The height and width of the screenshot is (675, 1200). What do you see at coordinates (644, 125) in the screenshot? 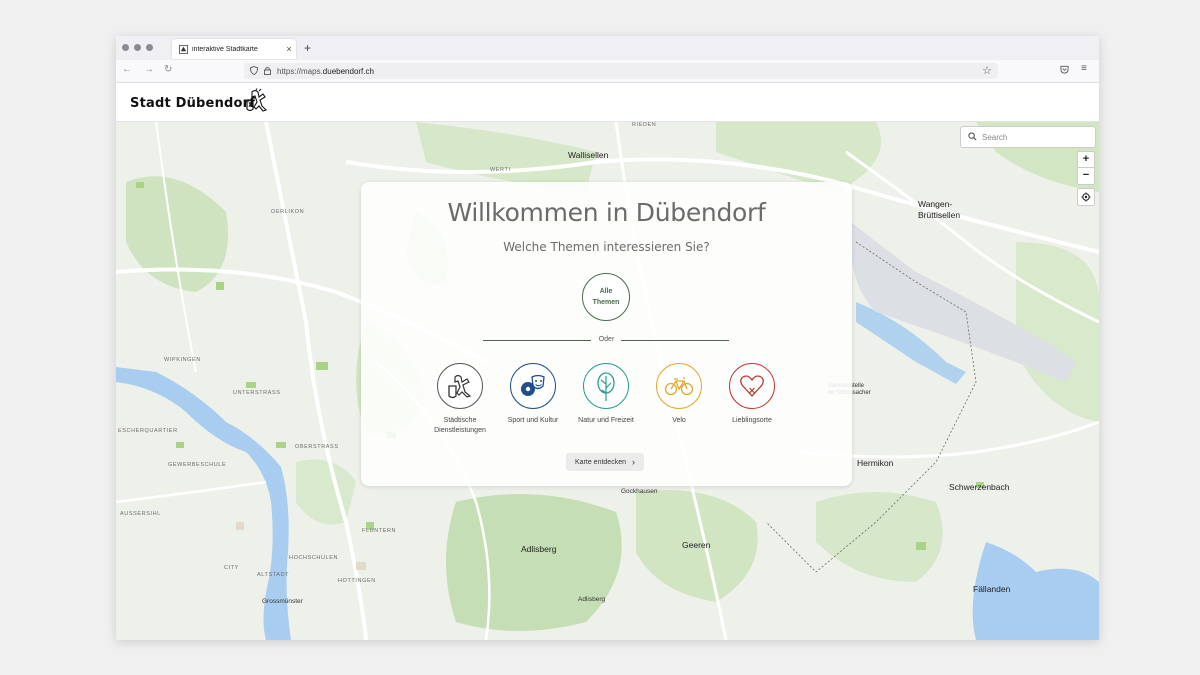
I see `map-label: RIEDEN` at bounding box center [644, 125].